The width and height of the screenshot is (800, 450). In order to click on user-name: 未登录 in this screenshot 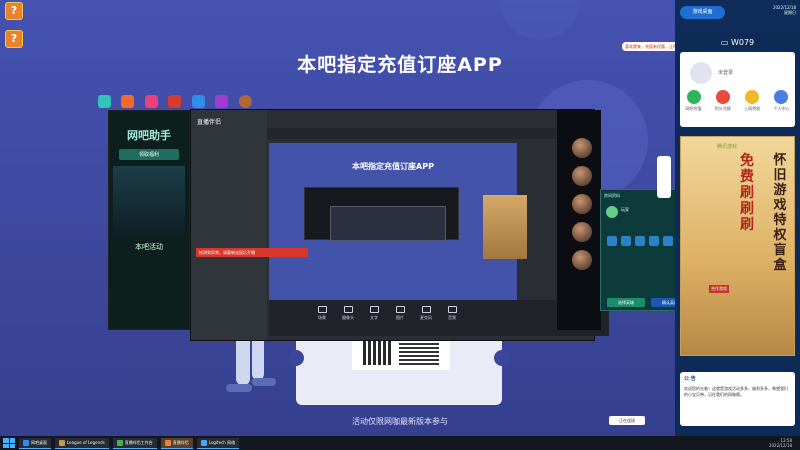, I will do `click(725, 72)`.